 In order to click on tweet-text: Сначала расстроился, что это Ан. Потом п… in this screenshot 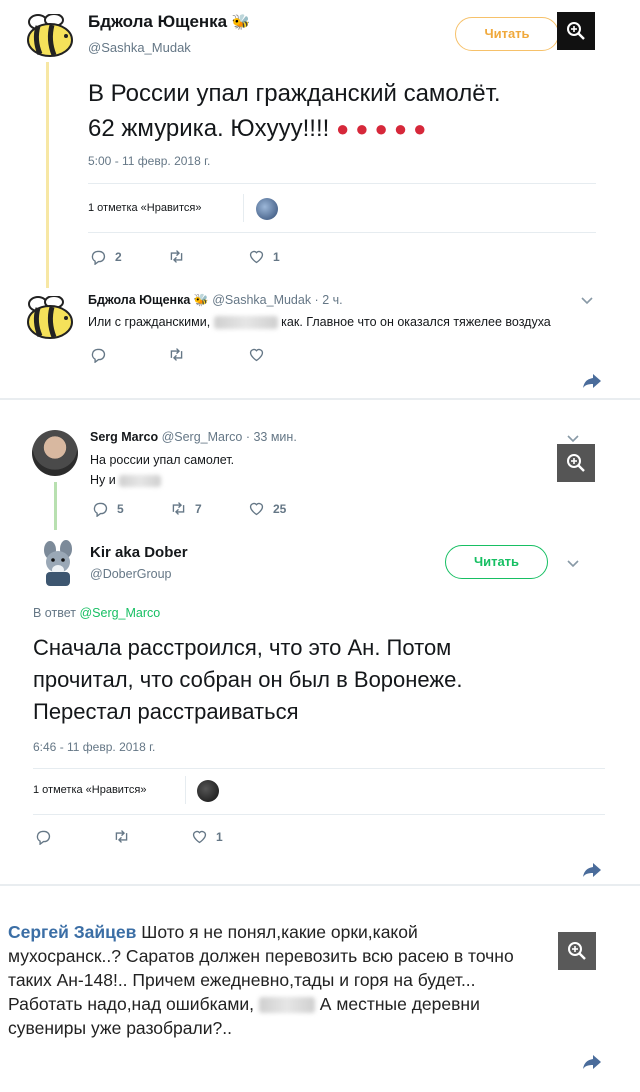, I will do `click(248, 679)`.